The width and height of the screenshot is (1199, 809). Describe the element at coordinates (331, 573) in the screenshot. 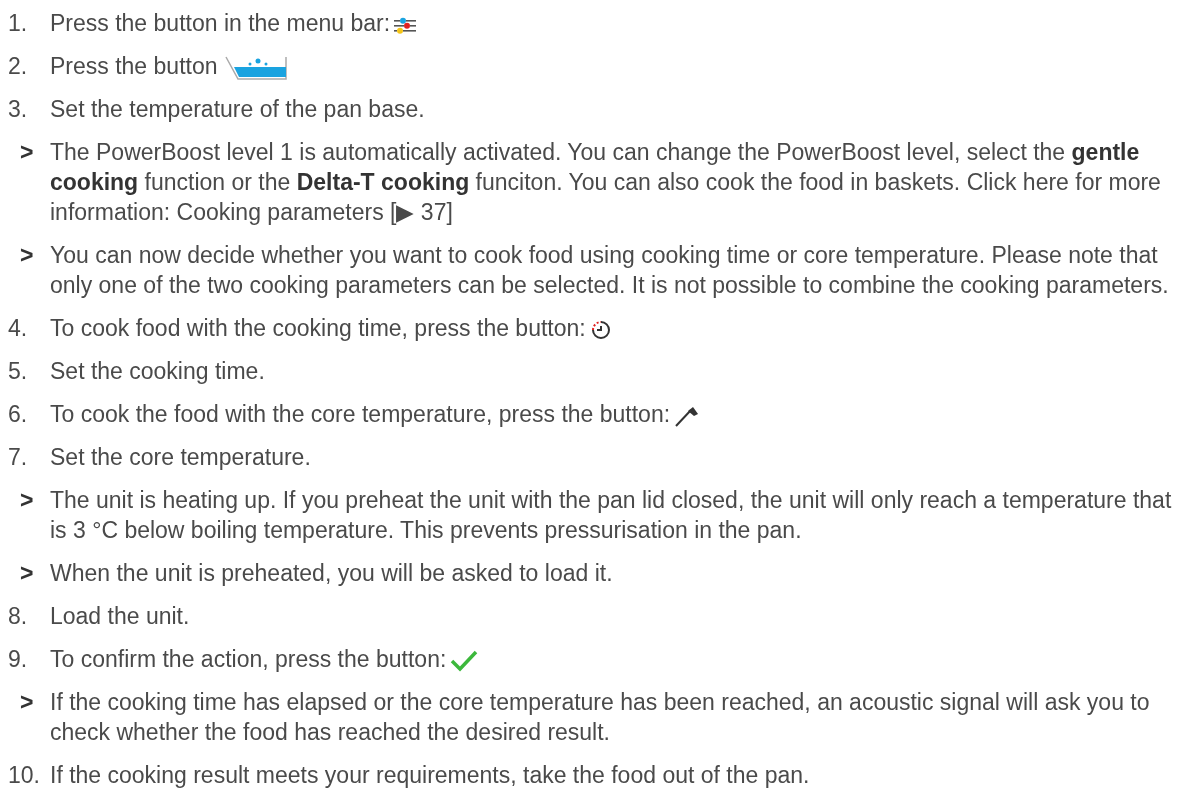

I see `instruction-text: When the unit is preheated, you will be asked to load it.` at that location.